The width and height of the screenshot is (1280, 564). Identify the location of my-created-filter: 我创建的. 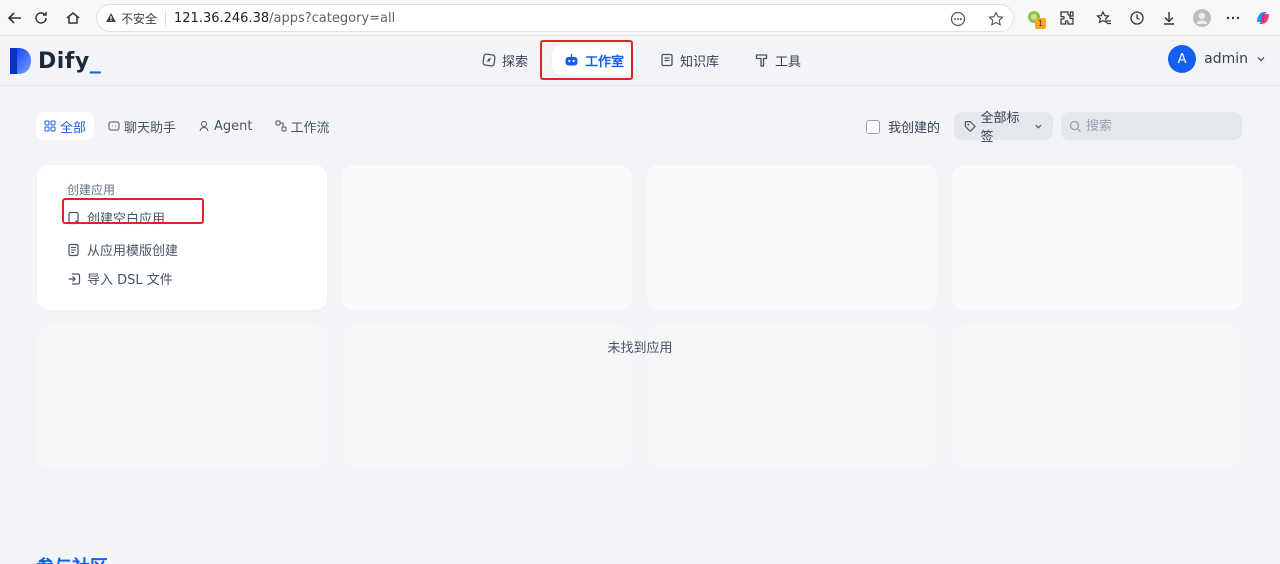
(903, 126).